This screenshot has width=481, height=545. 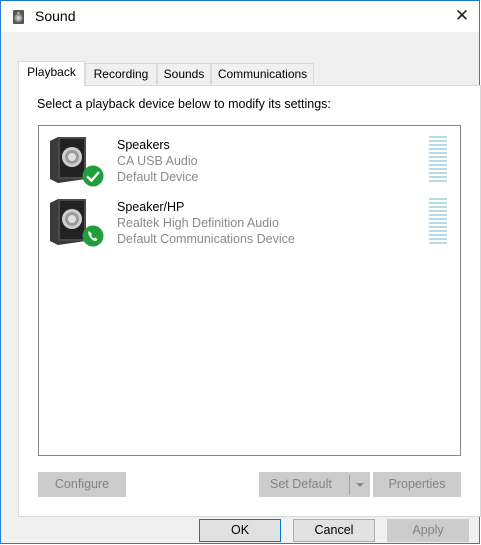 I want to click on cancel-button: Cancel, so click(x=334, y=530).